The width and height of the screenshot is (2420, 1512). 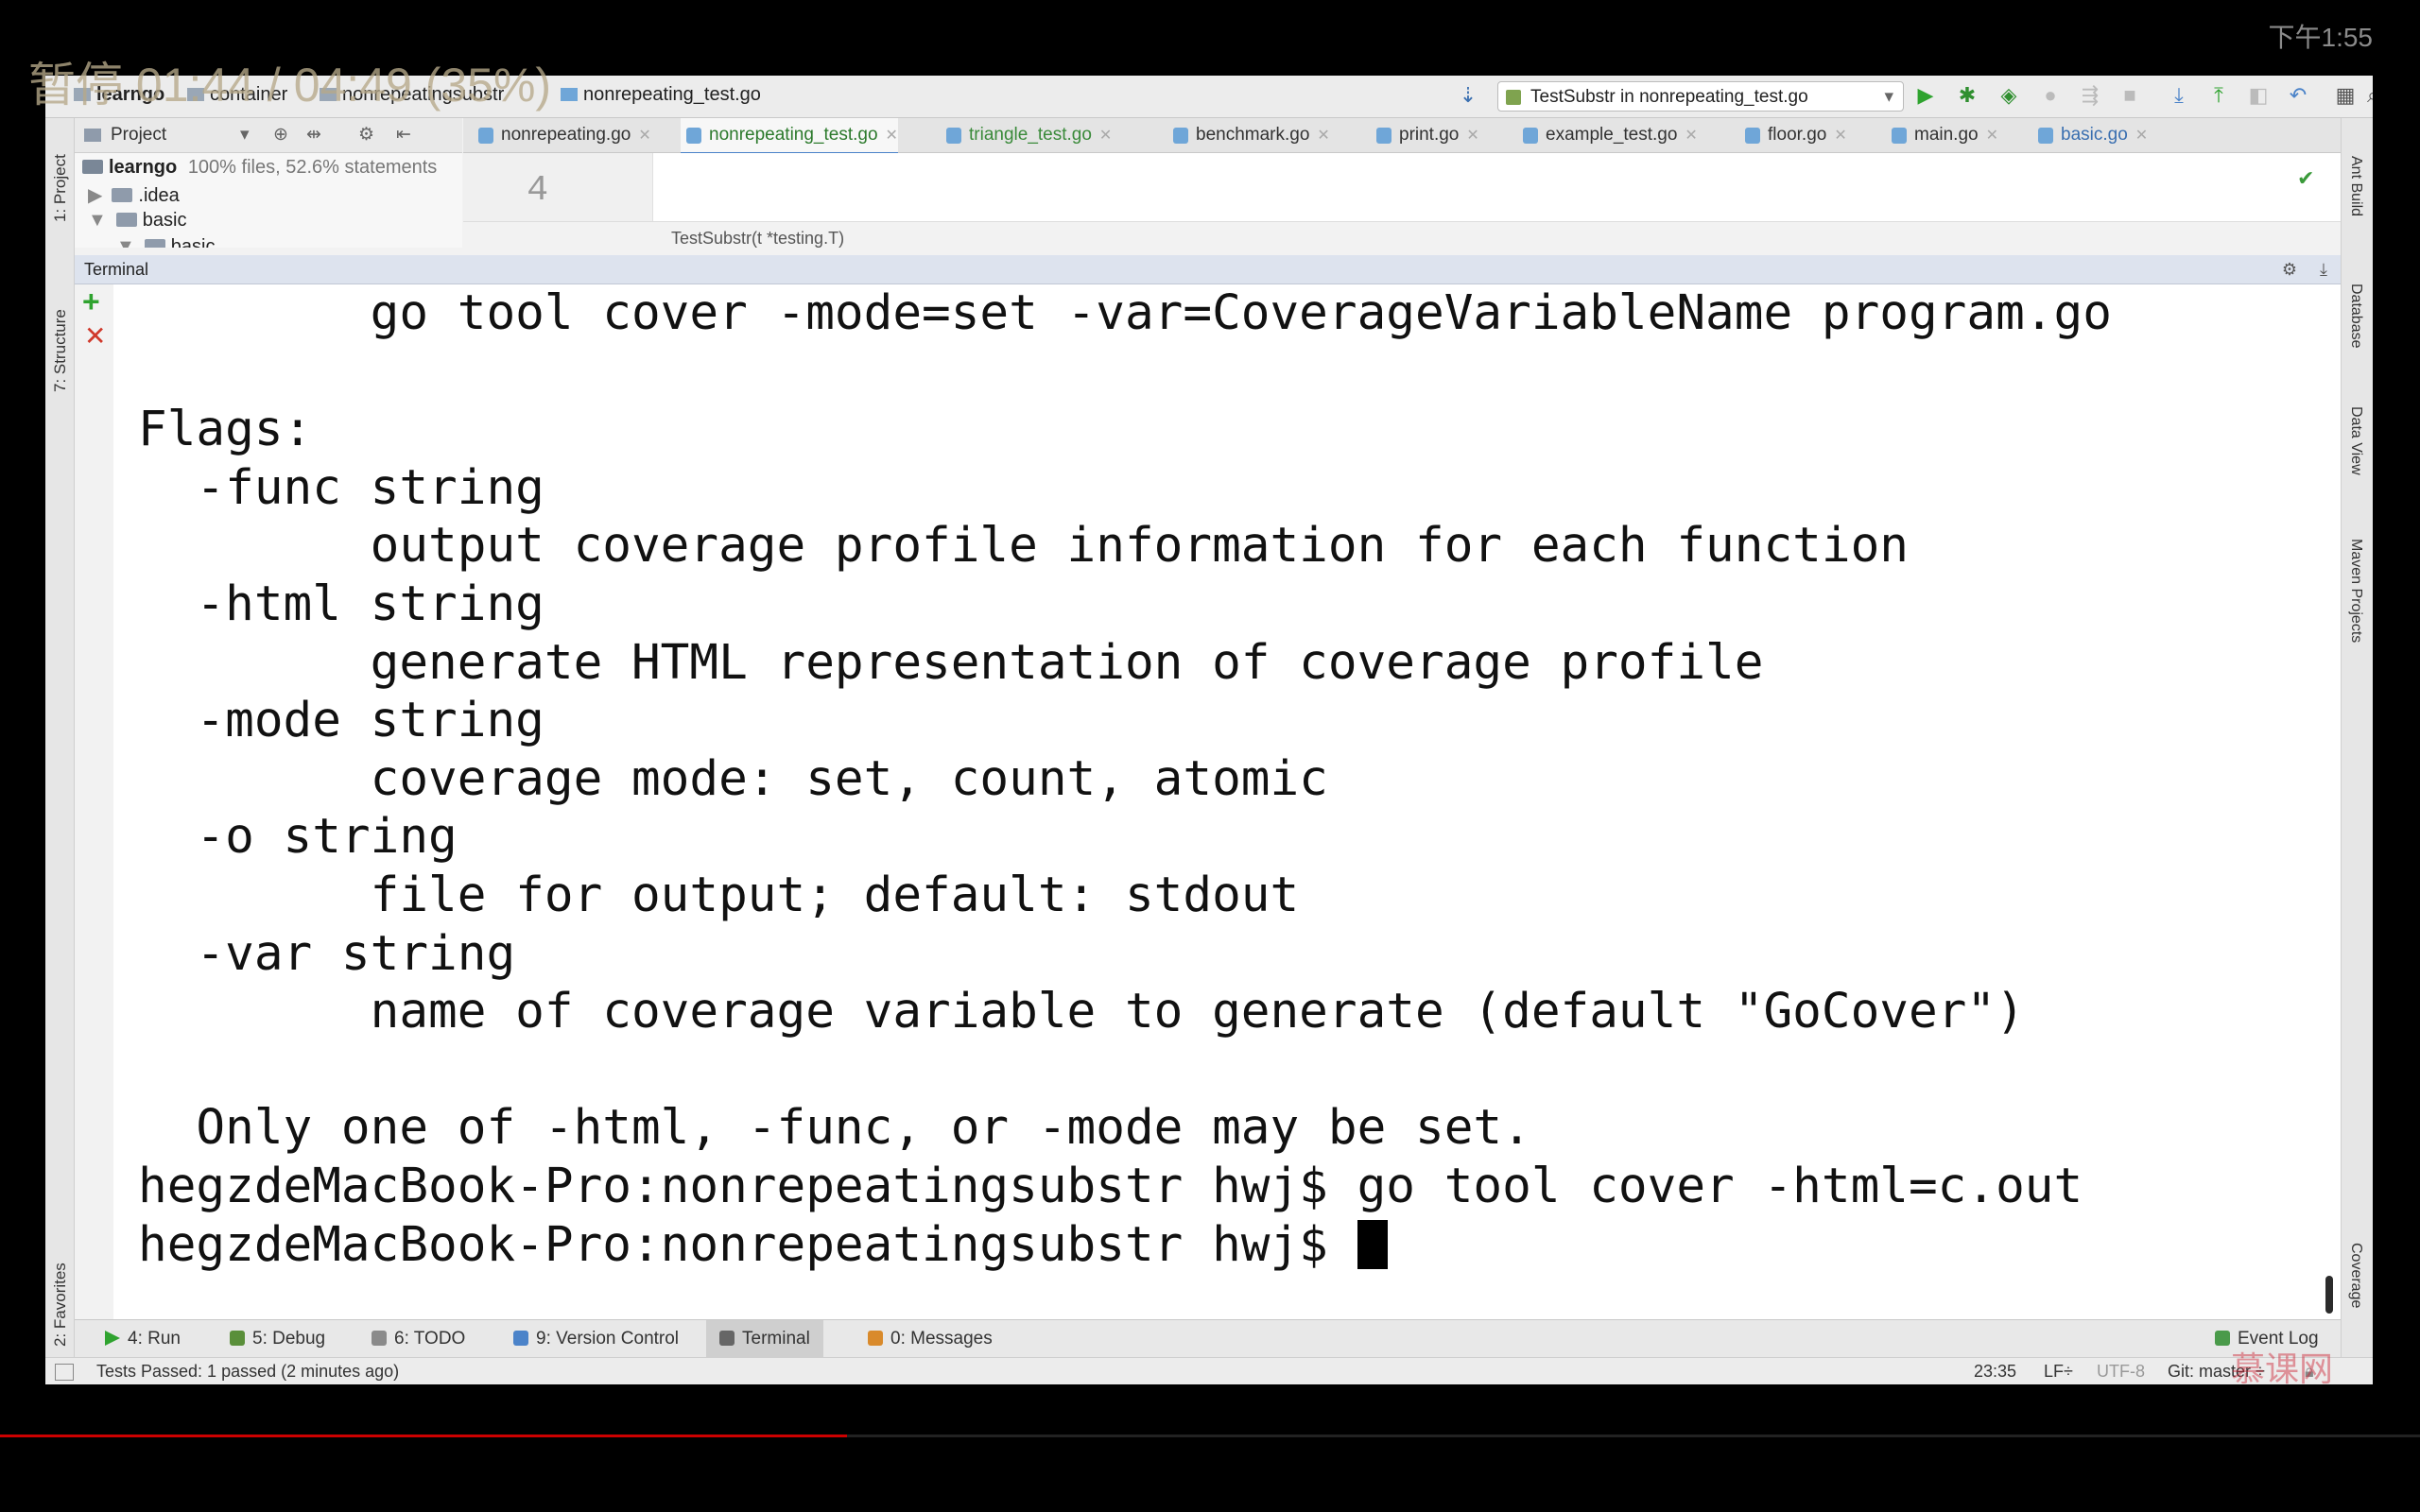 What do you see at coordinates (2222, 1338) in the screenshot?
I see `event-log-icon` at bounding box center [2222, 1338].